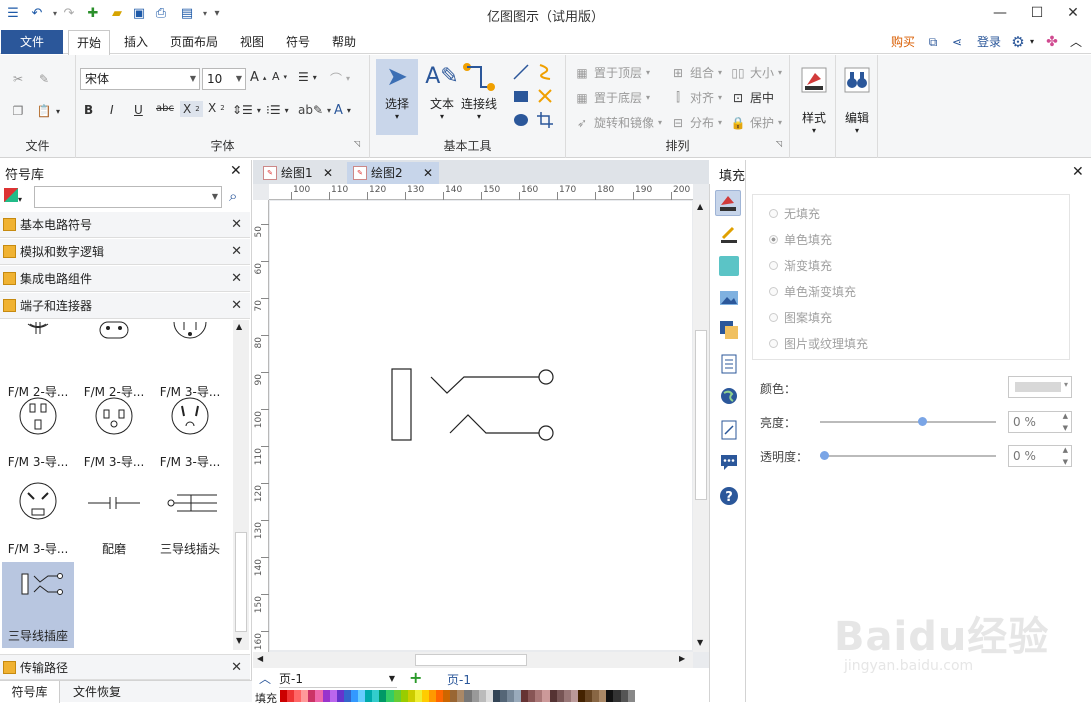 The width and height of the screenshot is (1091, 706). What do you see at coordinates (401, 404) in the screenshot?
I see `socket-body-rect` at bounding box center [401, 404].